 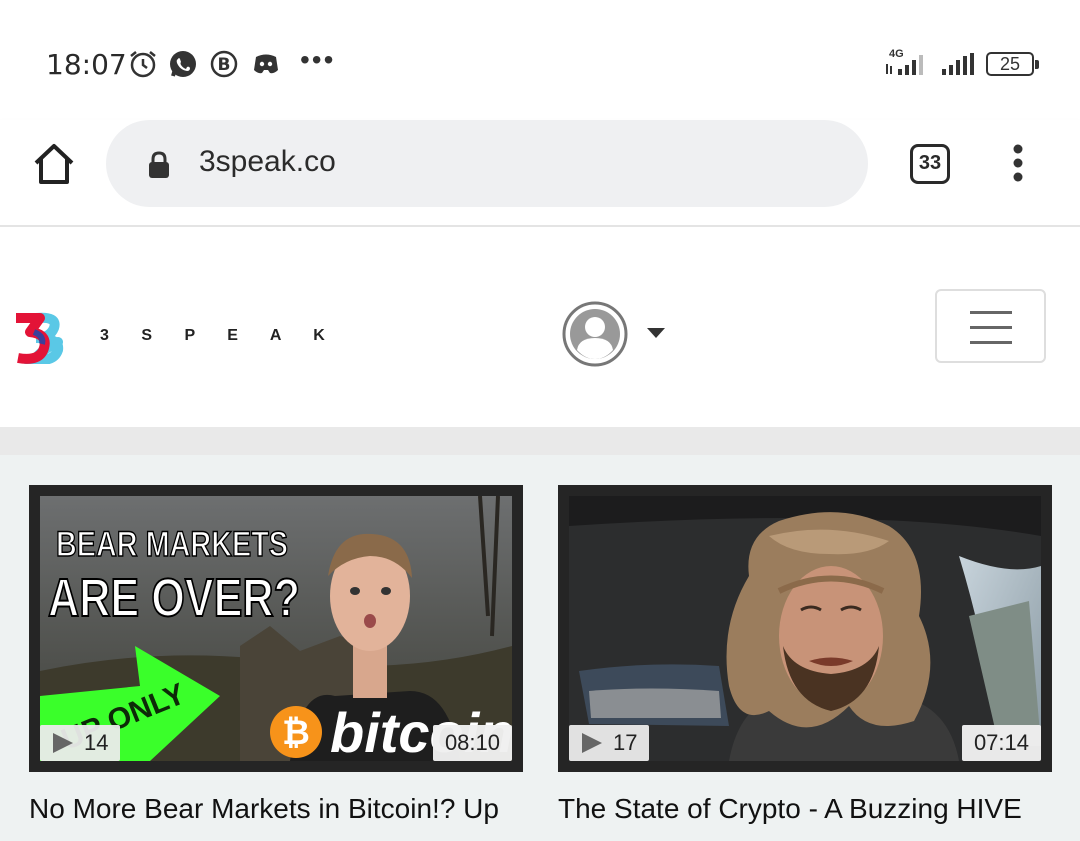 I want to click on alarm-icon, so click(x=143, y=64).